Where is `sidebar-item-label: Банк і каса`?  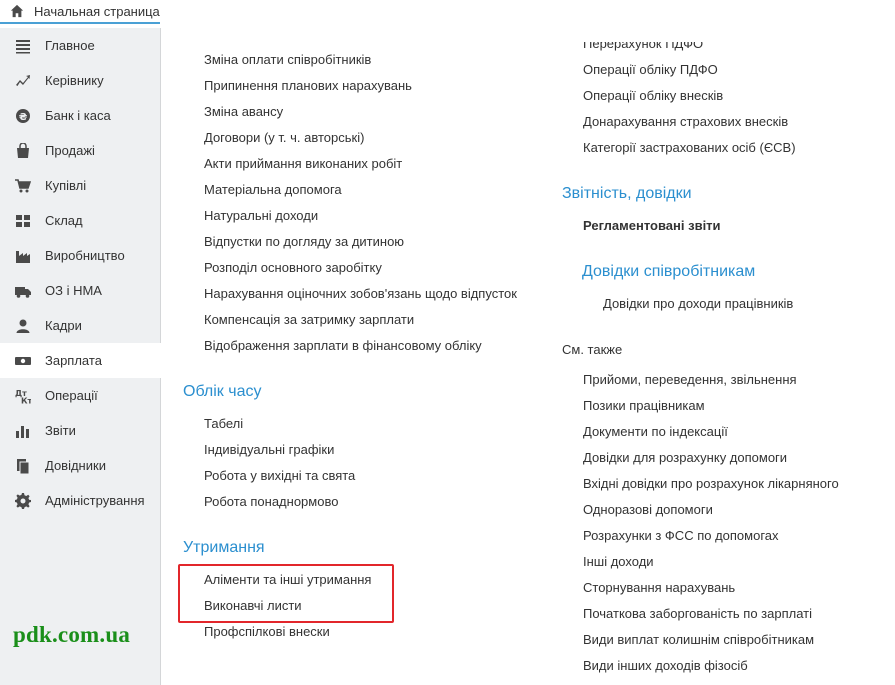 sidebar-item-label: Банк і каса is located at coordinates (78, 115).